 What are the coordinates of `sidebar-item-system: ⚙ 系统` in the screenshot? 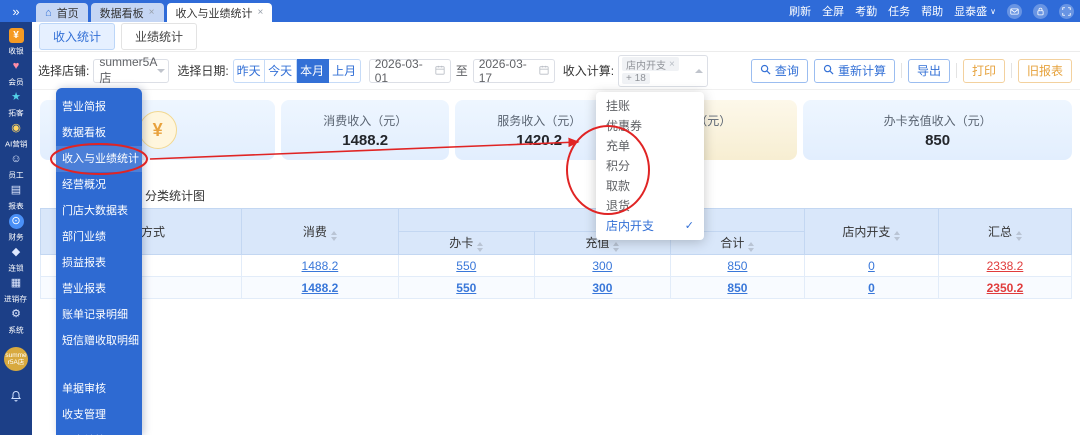 It's located at (16, 321).